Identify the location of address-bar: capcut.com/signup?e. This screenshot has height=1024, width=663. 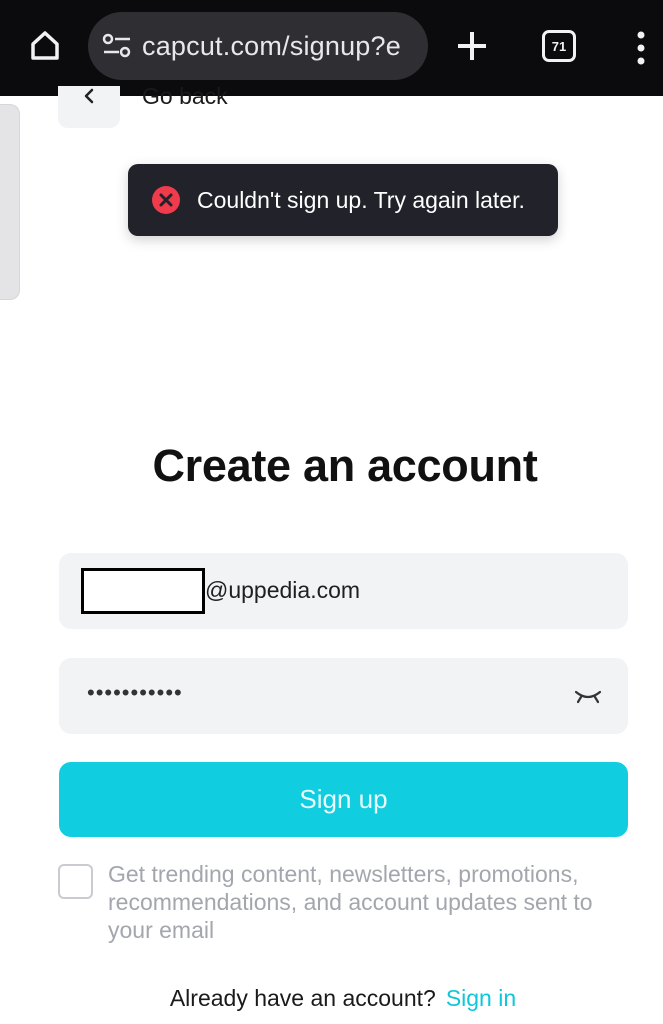
(258, 46).